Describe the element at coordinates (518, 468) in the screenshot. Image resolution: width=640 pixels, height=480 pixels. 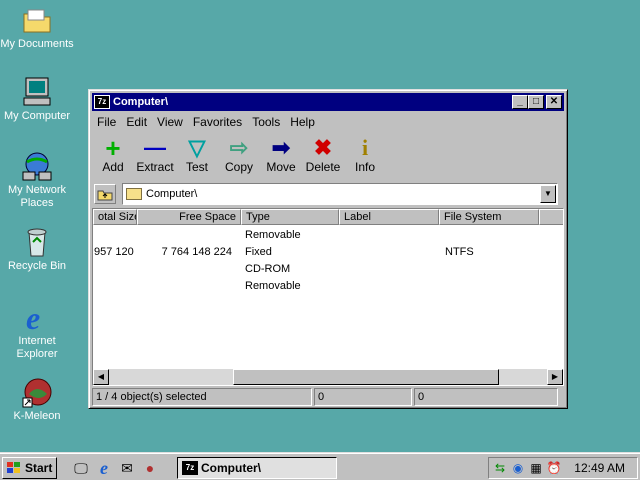
I see `globe-tray-icon: ◉` at that location.